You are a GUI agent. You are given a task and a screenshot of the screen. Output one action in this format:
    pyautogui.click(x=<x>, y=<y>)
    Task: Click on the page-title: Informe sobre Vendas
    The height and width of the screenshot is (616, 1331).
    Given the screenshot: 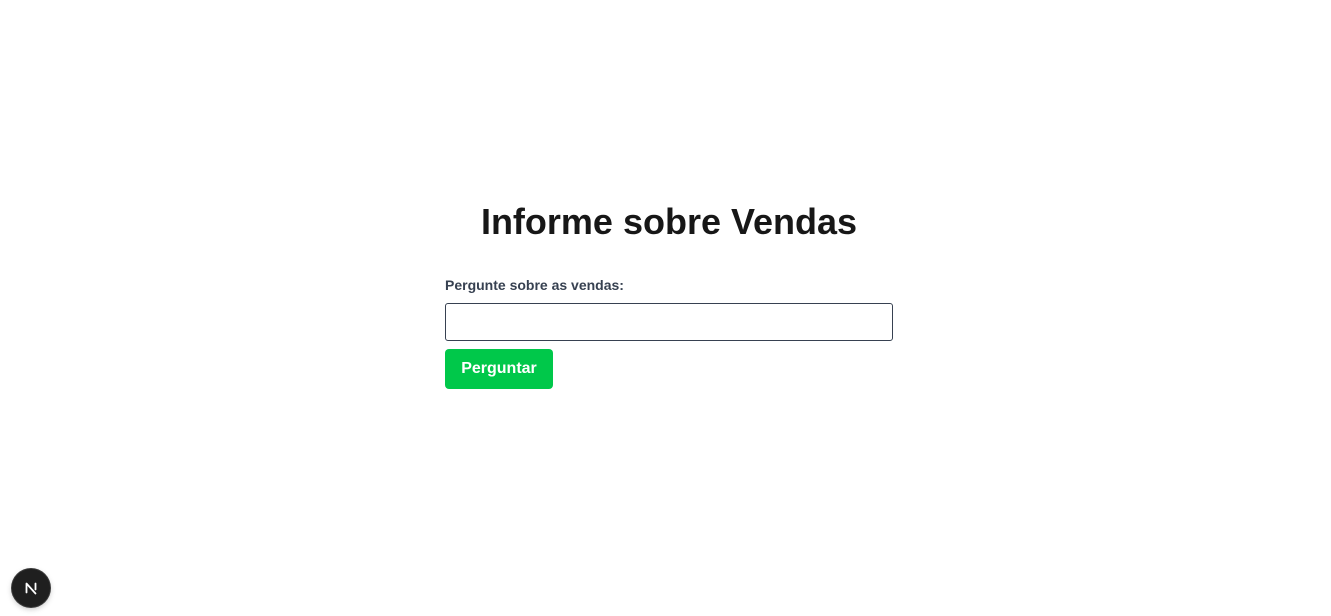 What is the action you would take?
    pyautogui.click(x=669, y=221)
    